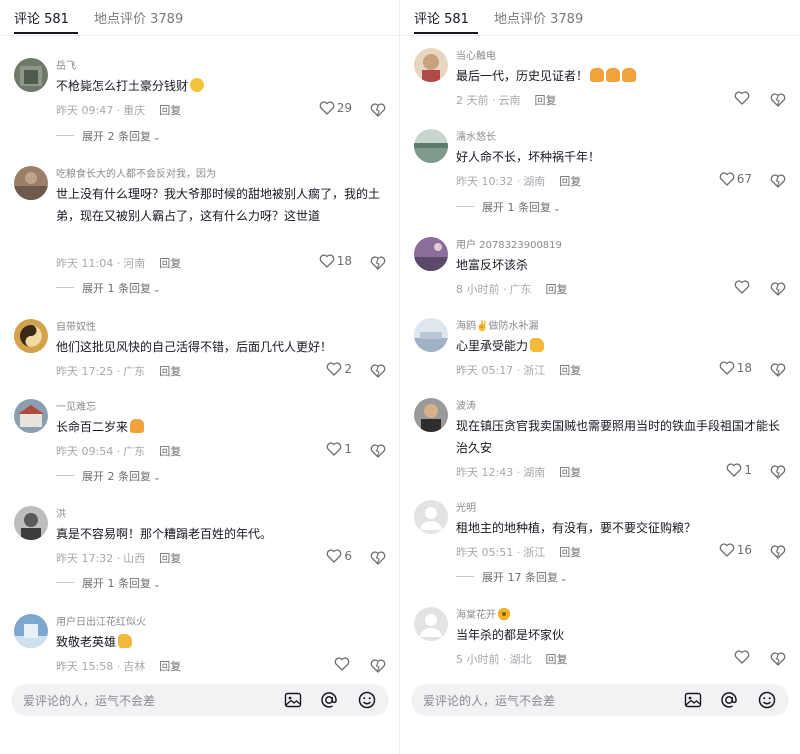  Describe the element at coordinates (510, 635) in the screenshot. I see `comment-text: 当年杀的都是坏家伙` at that location.